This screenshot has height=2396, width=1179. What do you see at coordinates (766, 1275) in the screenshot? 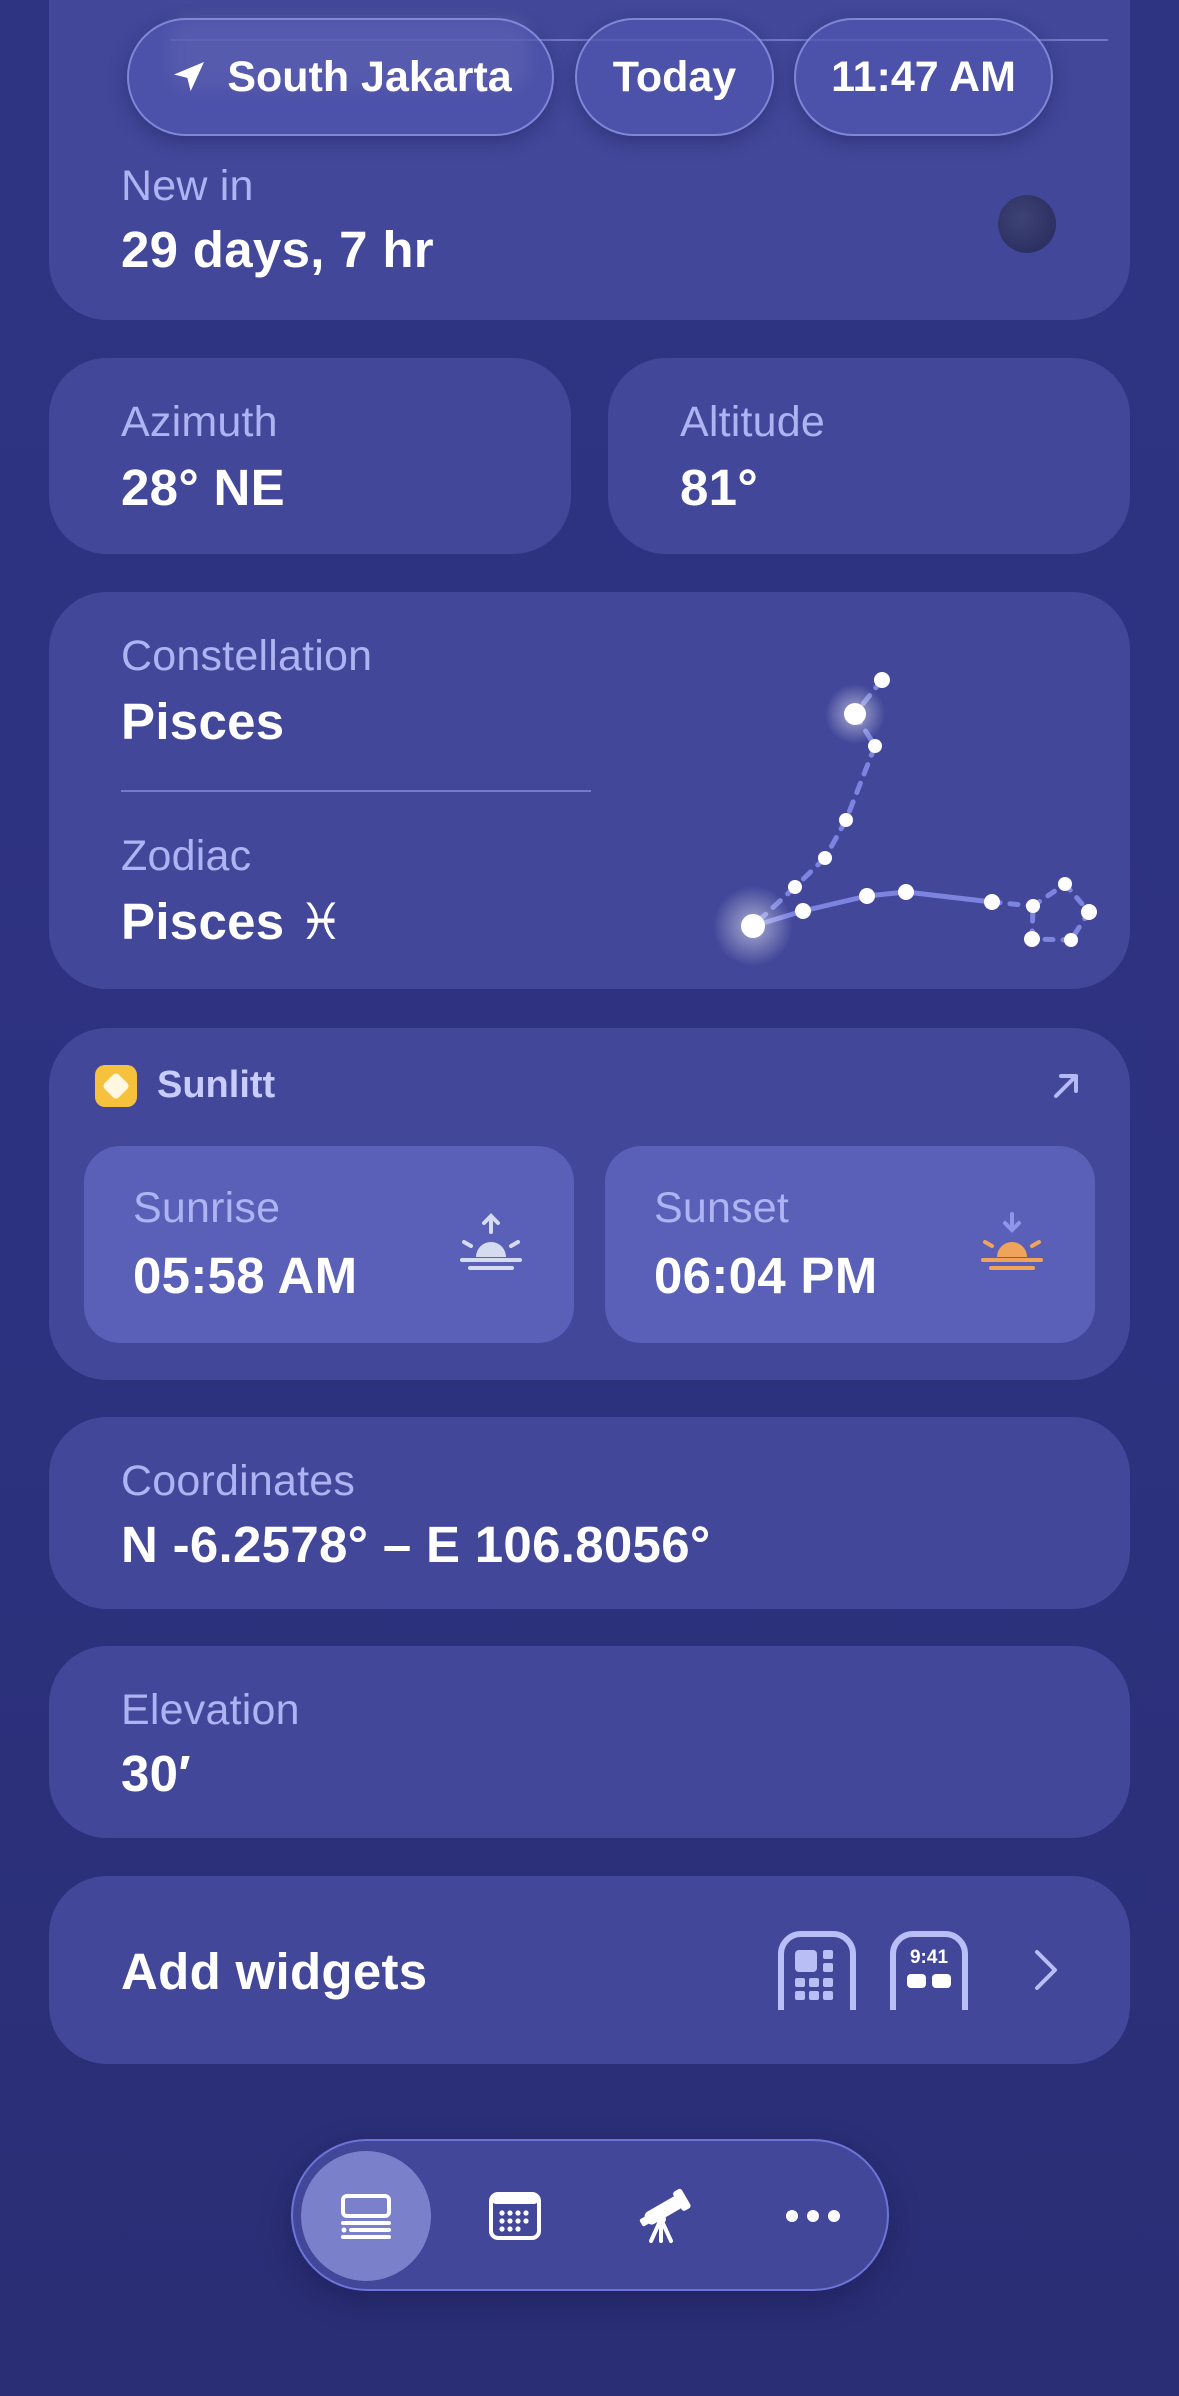
I see `sunset-value: 06:04 PM` at bounding box center [766, 1275].